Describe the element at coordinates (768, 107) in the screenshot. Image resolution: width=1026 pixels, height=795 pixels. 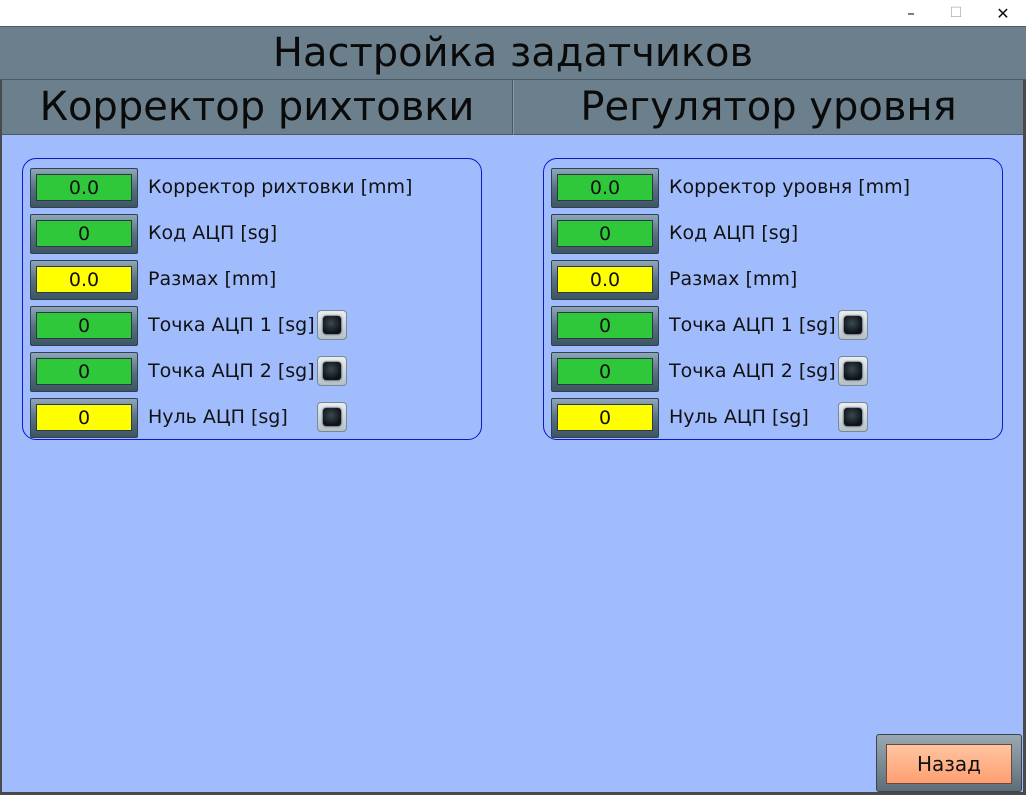
I see `section-title-level-regulator: Регулятор уровня` at that location.